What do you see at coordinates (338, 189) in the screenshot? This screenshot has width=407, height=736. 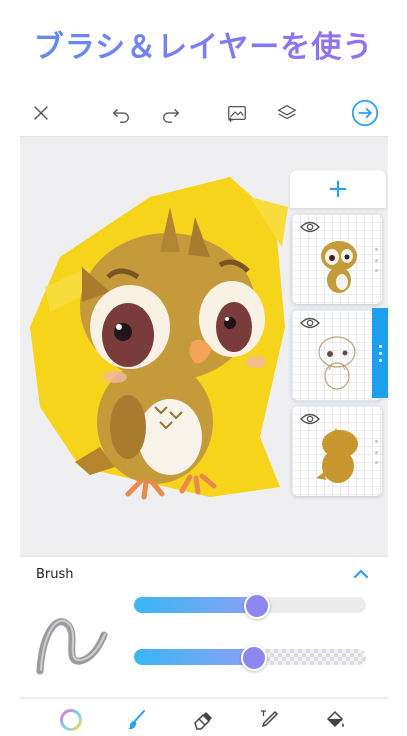 I see `add-layer-button: +` at bounding box center [338, 189].